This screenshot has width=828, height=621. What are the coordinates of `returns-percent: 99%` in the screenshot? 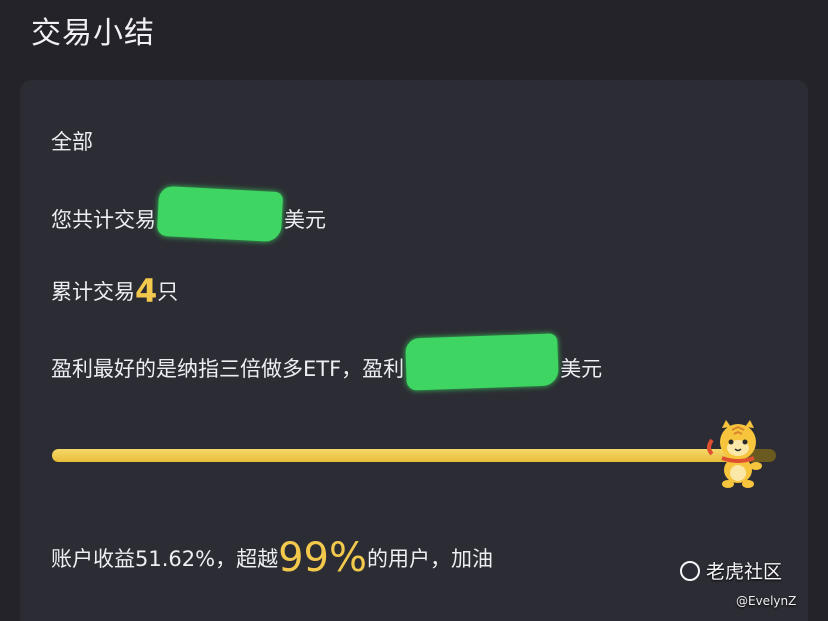 It's located at (322, 558).